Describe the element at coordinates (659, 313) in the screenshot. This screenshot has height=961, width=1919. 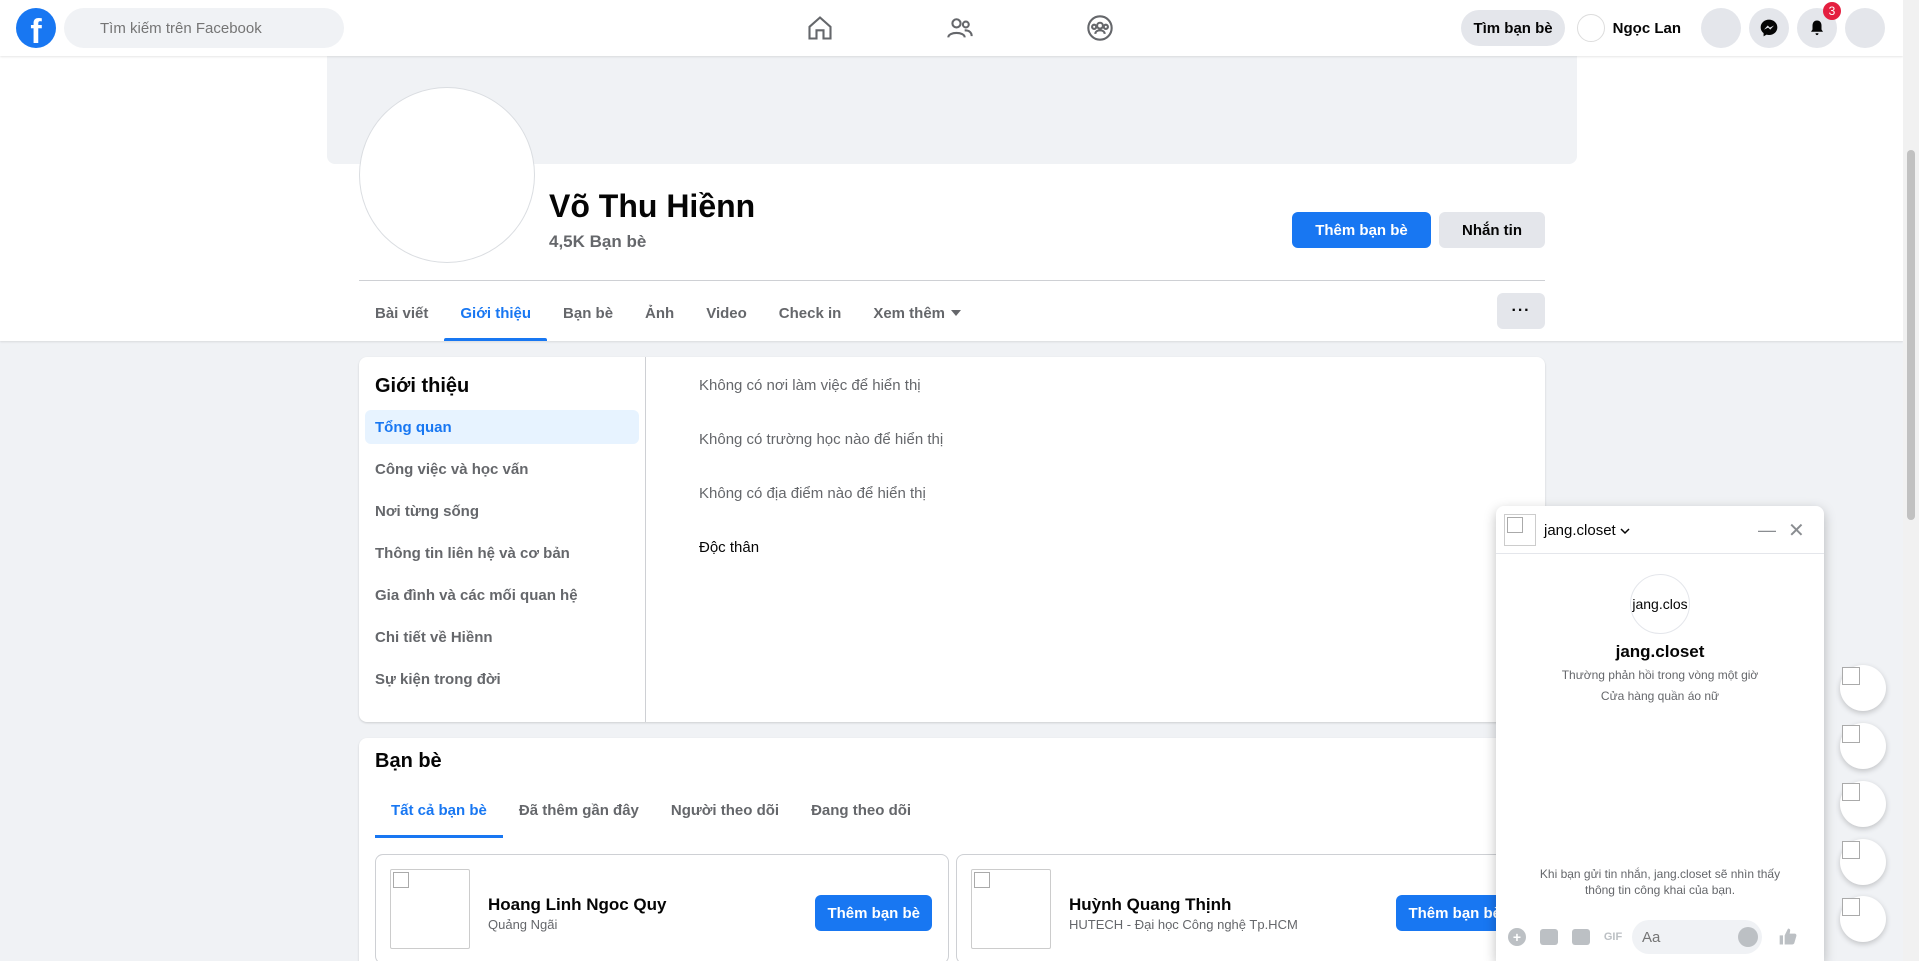
I see `tab-photos: Ảnh` at that location.